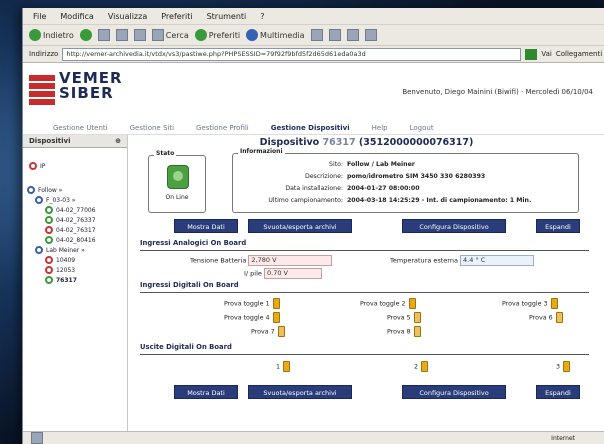  What do you see at coordinates (404, 317) in the screenshot?
I see `toggle-item: Prova 5` at bounding box center [404, 317].